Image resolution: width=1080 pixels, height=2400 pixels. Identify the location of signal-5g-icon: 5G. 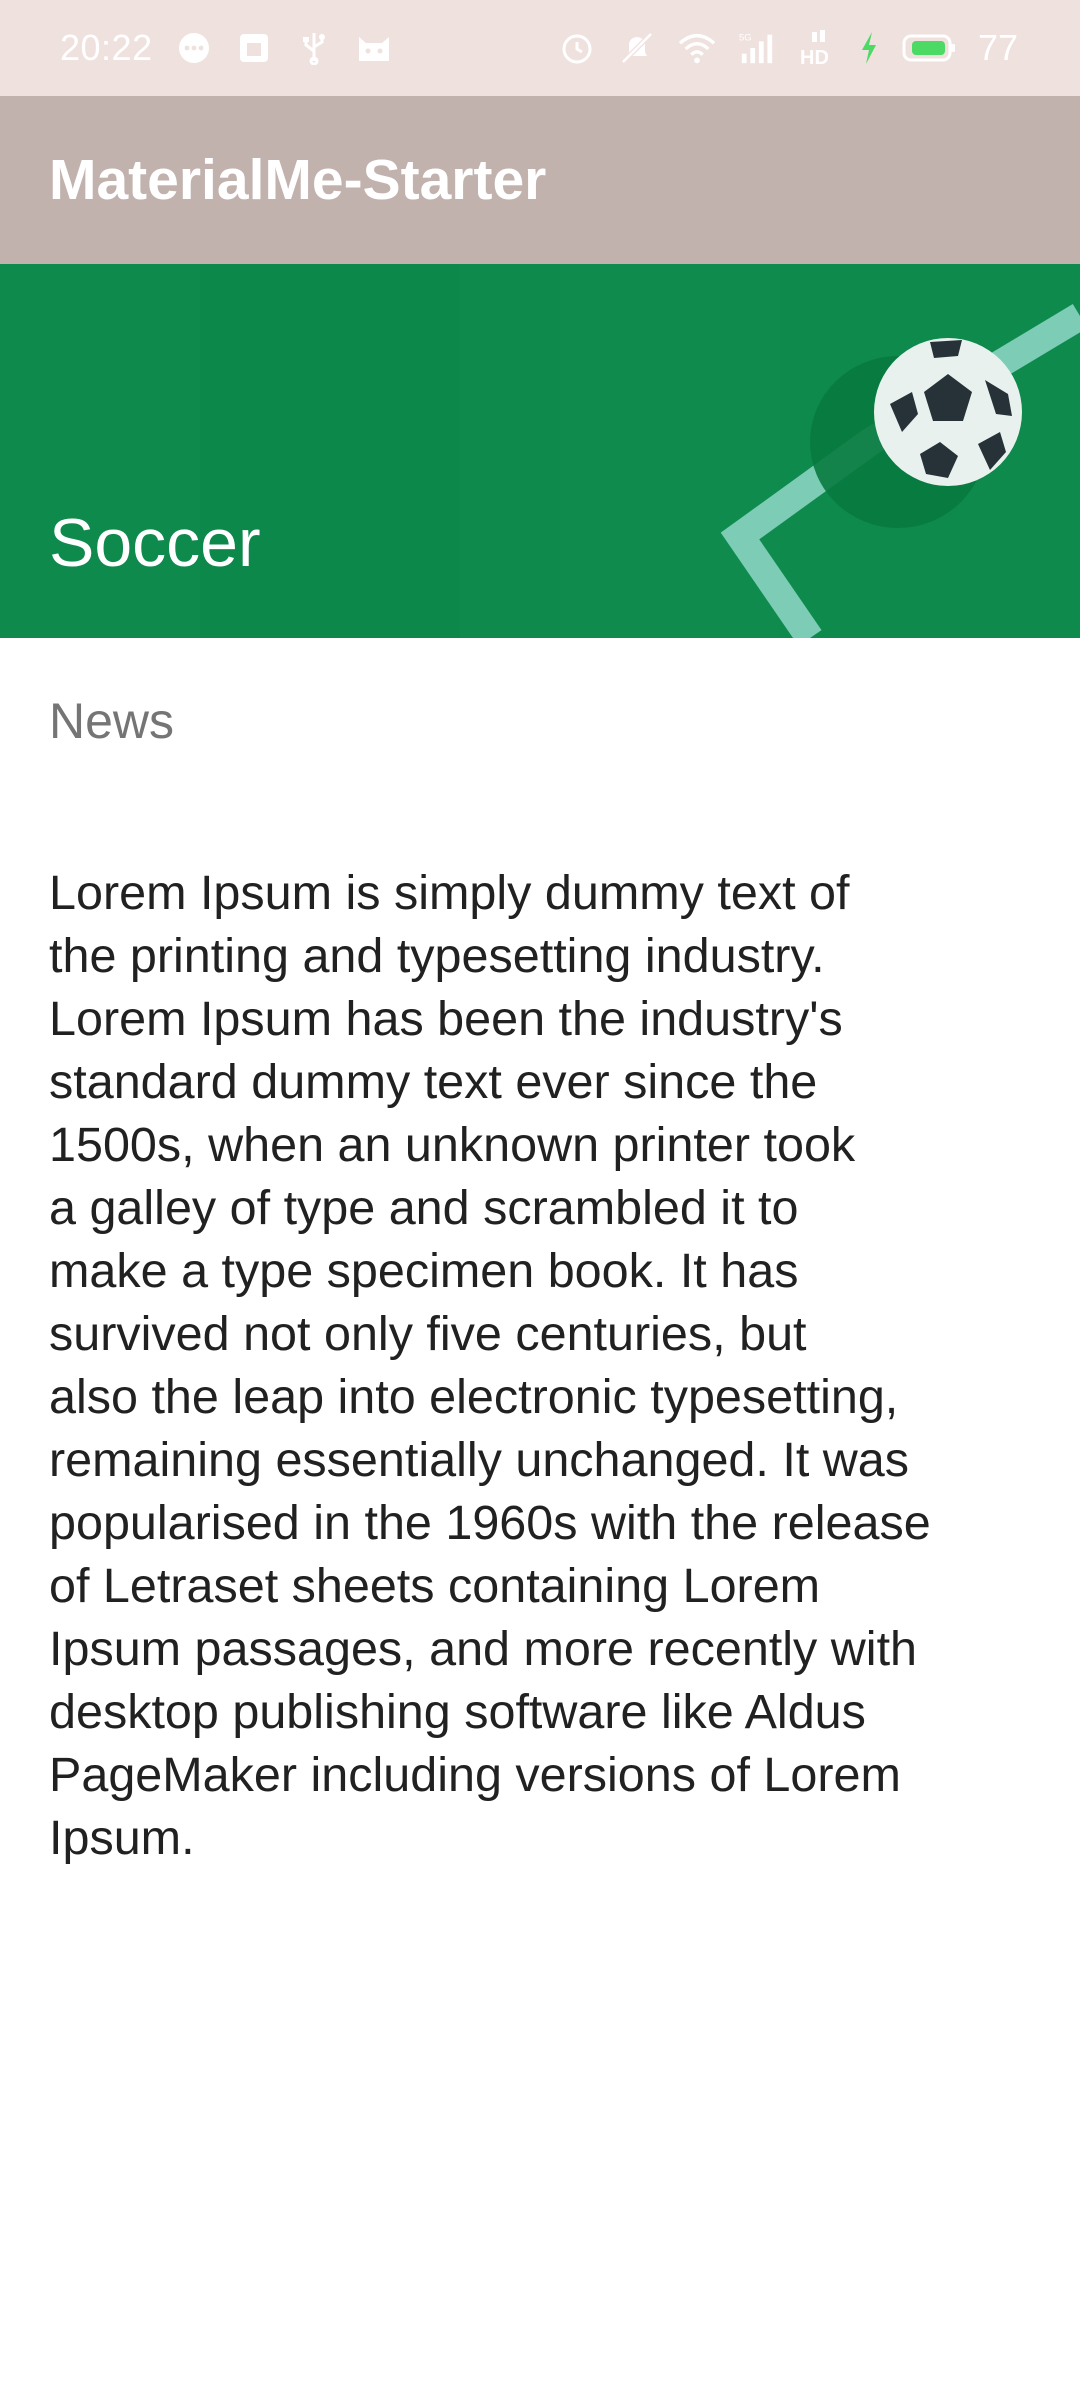
(757, 48).